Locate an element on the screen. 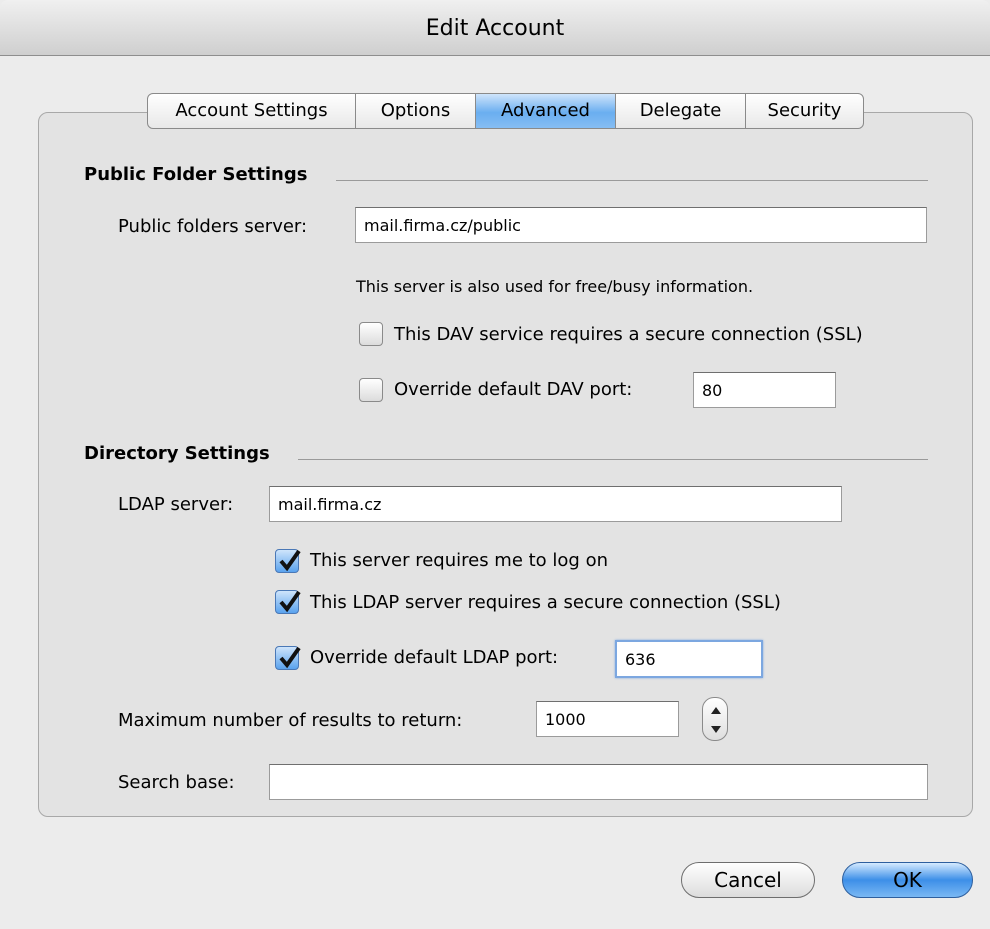 Image resolution: width=990 pixels, height=929 pixels. cancel-button: Cancel is located at coordinates (748, 880).